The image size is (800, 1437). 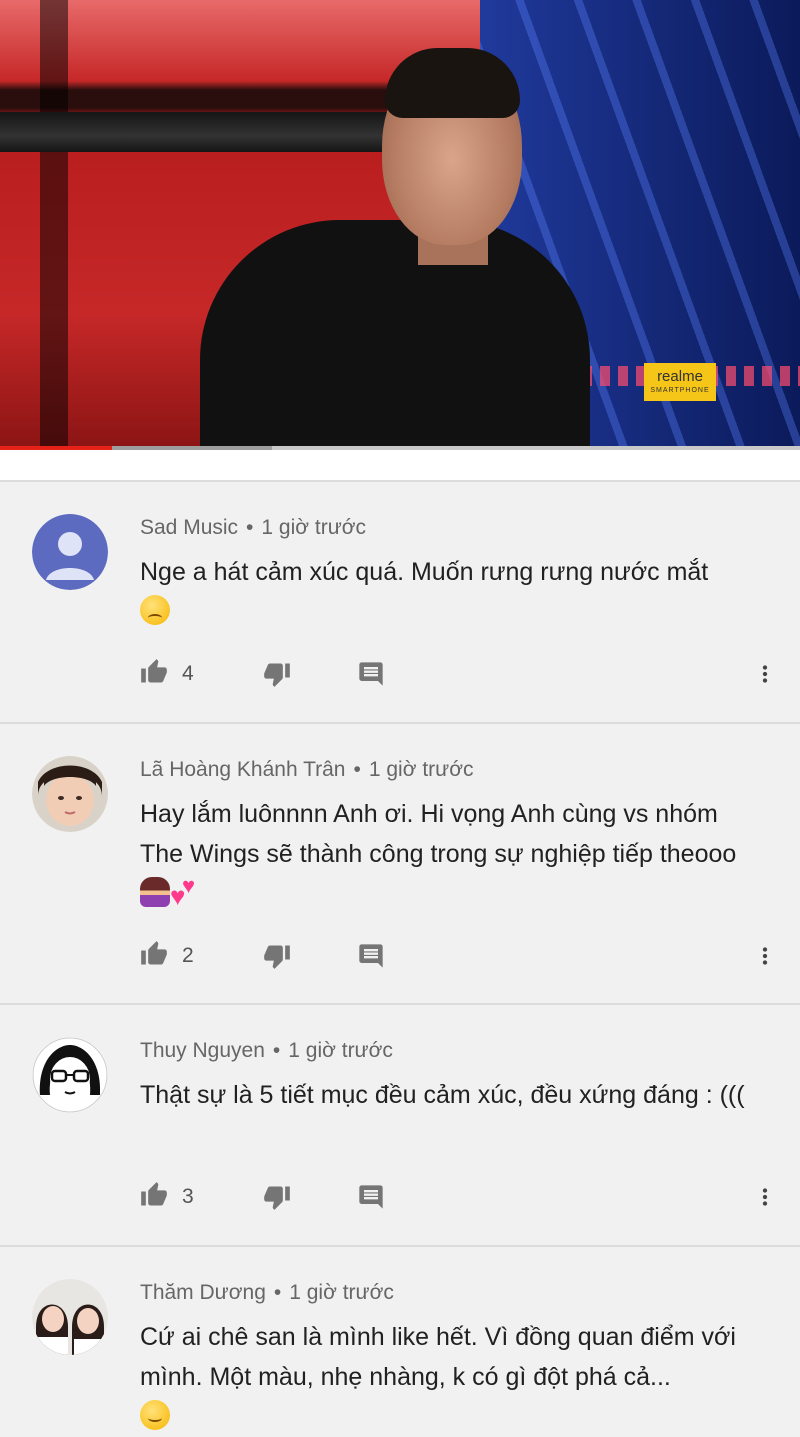 I want to click on sponsor-brand: realme, so click(x=680, y=376).